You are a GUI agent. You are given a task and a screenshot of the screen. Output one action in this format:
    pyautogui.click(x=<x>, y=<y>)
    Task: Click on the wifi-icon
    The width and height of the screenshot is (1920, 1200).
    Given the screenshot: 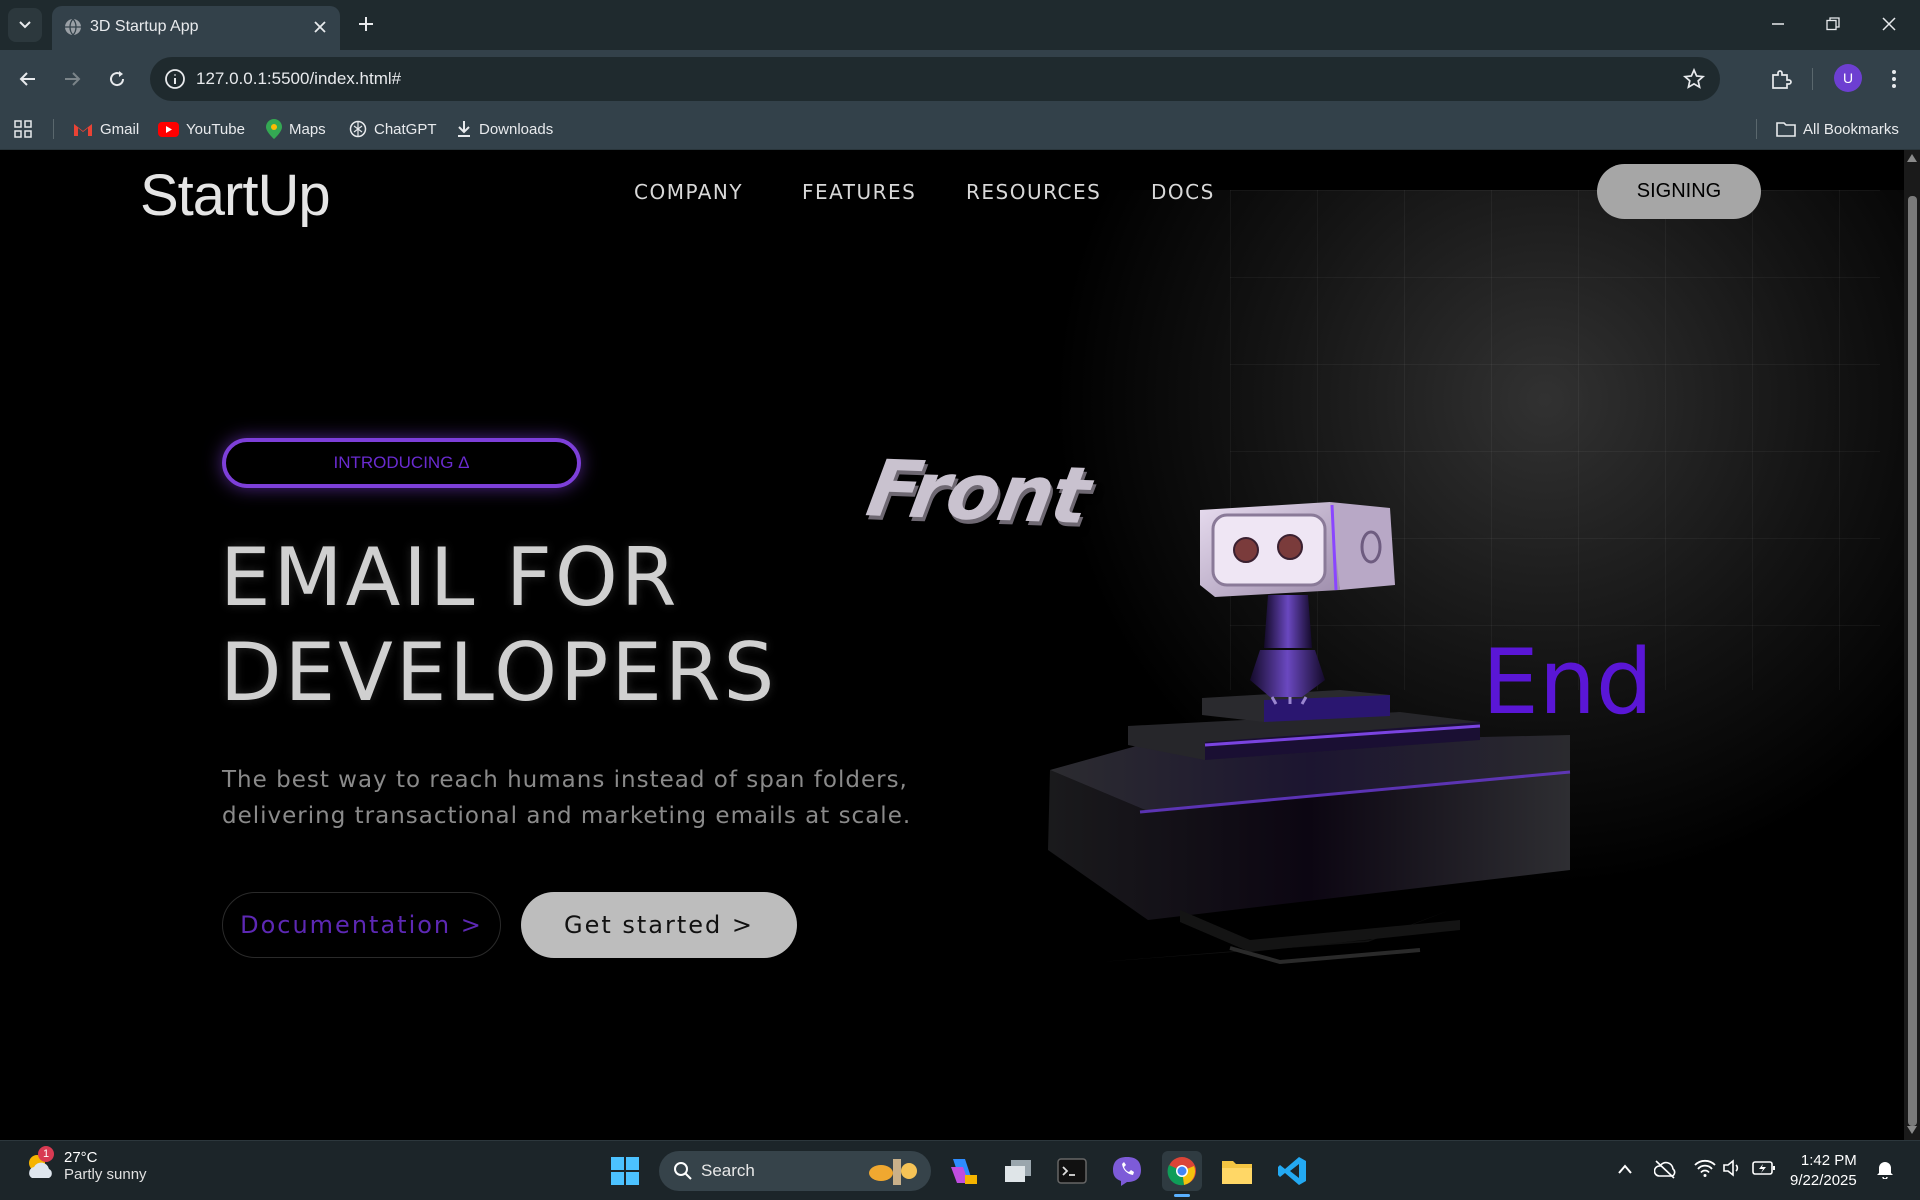 What is the action you would take?
    pyautogui.click(x=1705, y=1168)
    